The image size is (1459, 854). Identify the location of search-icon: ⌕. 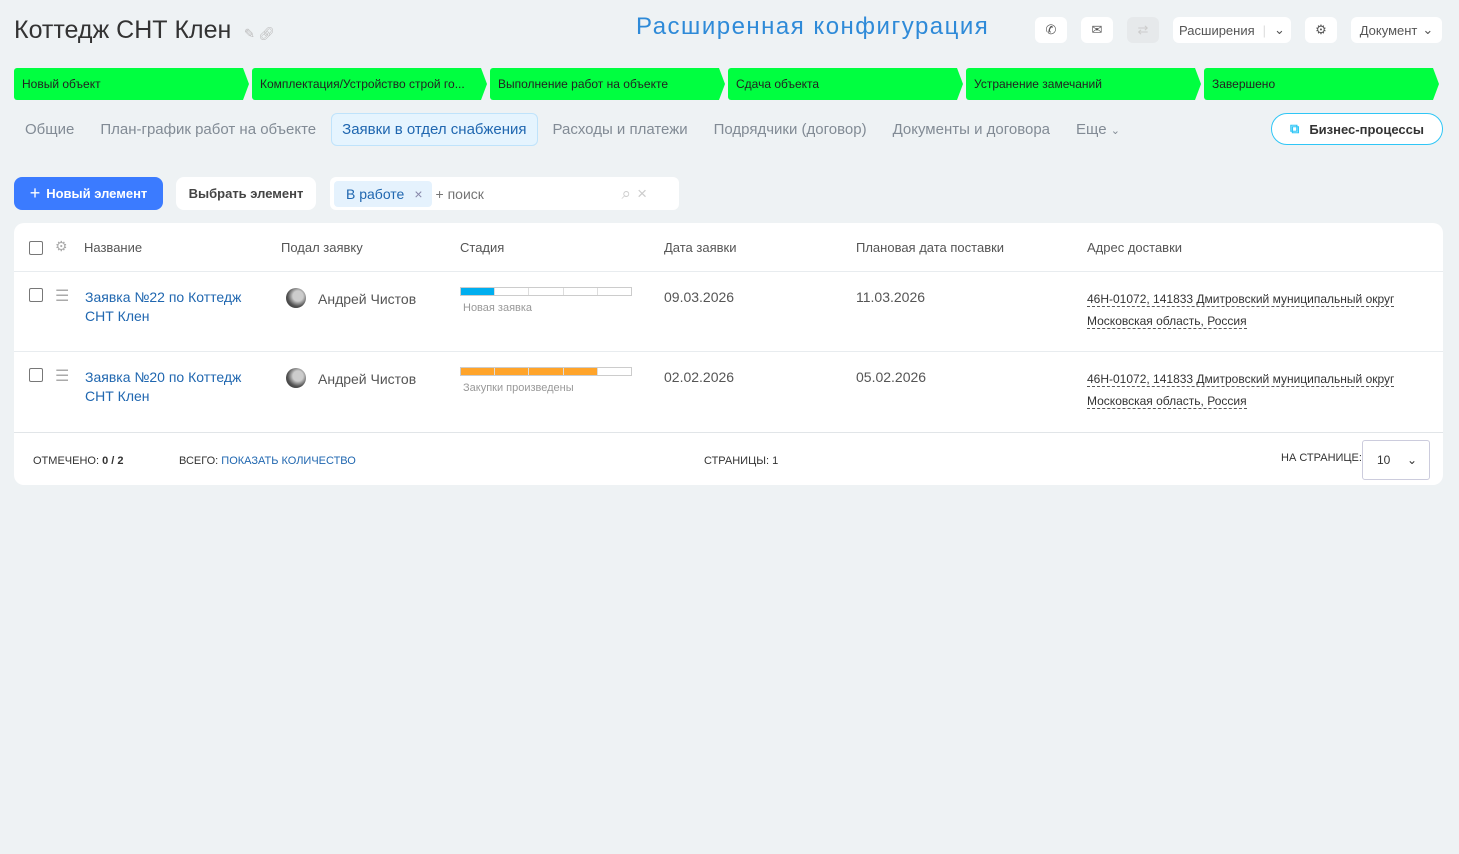
(627, 194).